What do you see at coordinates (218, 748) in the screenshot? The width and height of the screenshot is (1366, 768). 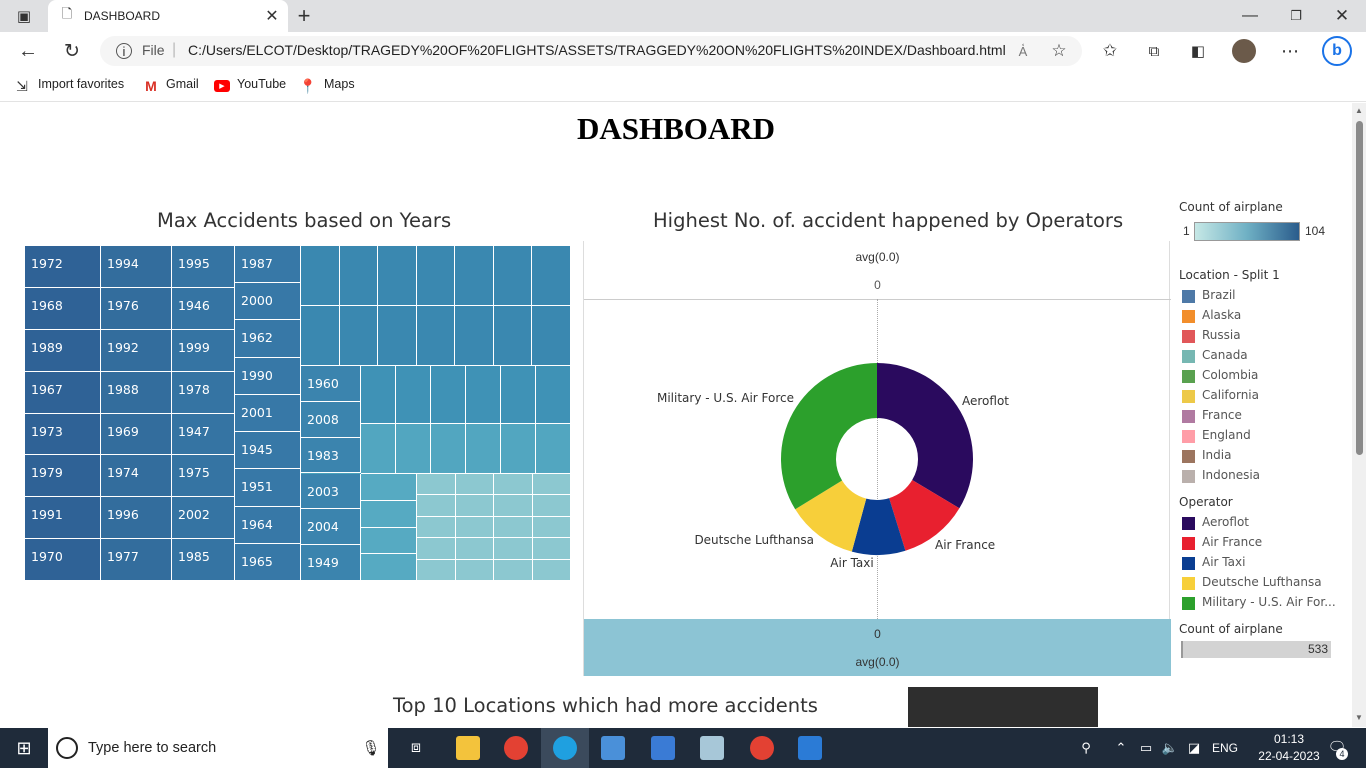 I see `taskbar-search: Type here to search 🎙` at bounding box center [218, 748].